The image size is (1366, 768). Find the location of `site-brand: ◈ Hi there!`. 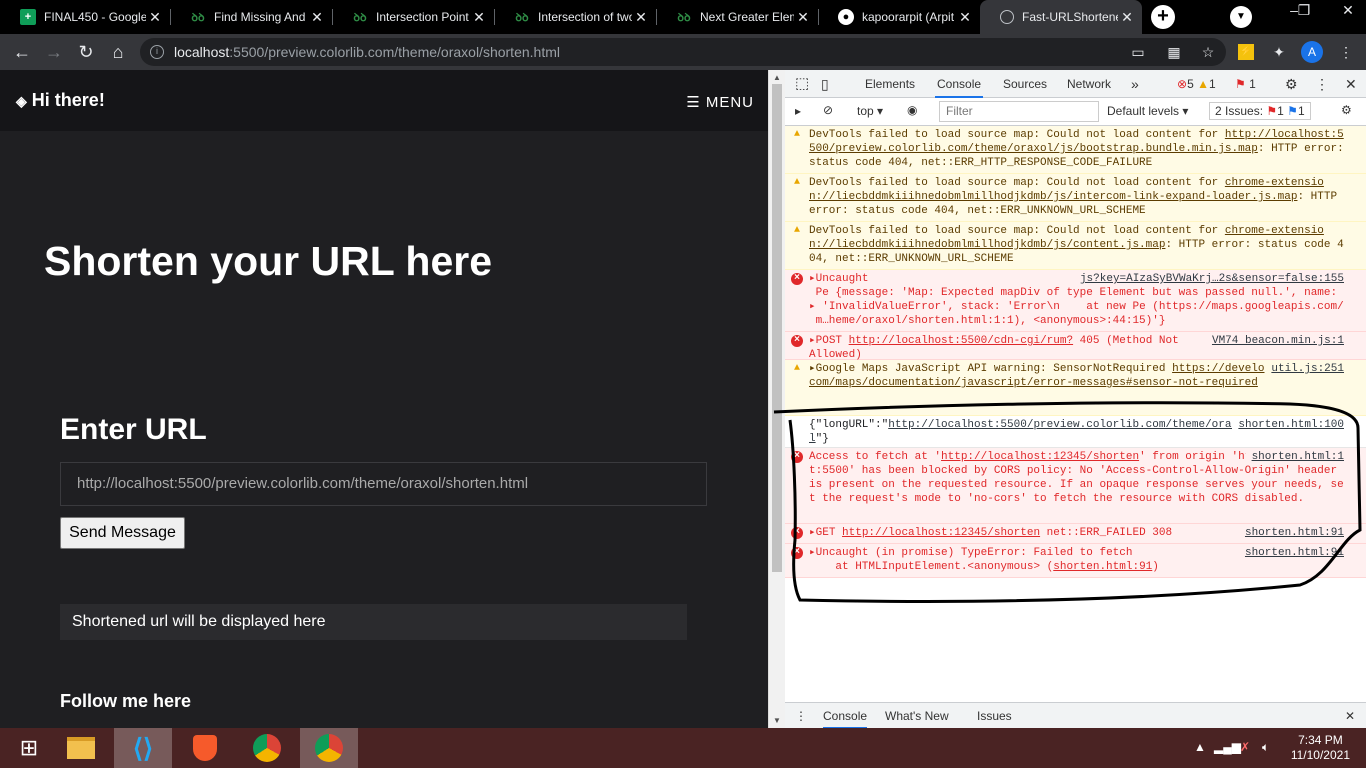

site-brand: ◈ Hi there! is located at coordinates (60, 100).